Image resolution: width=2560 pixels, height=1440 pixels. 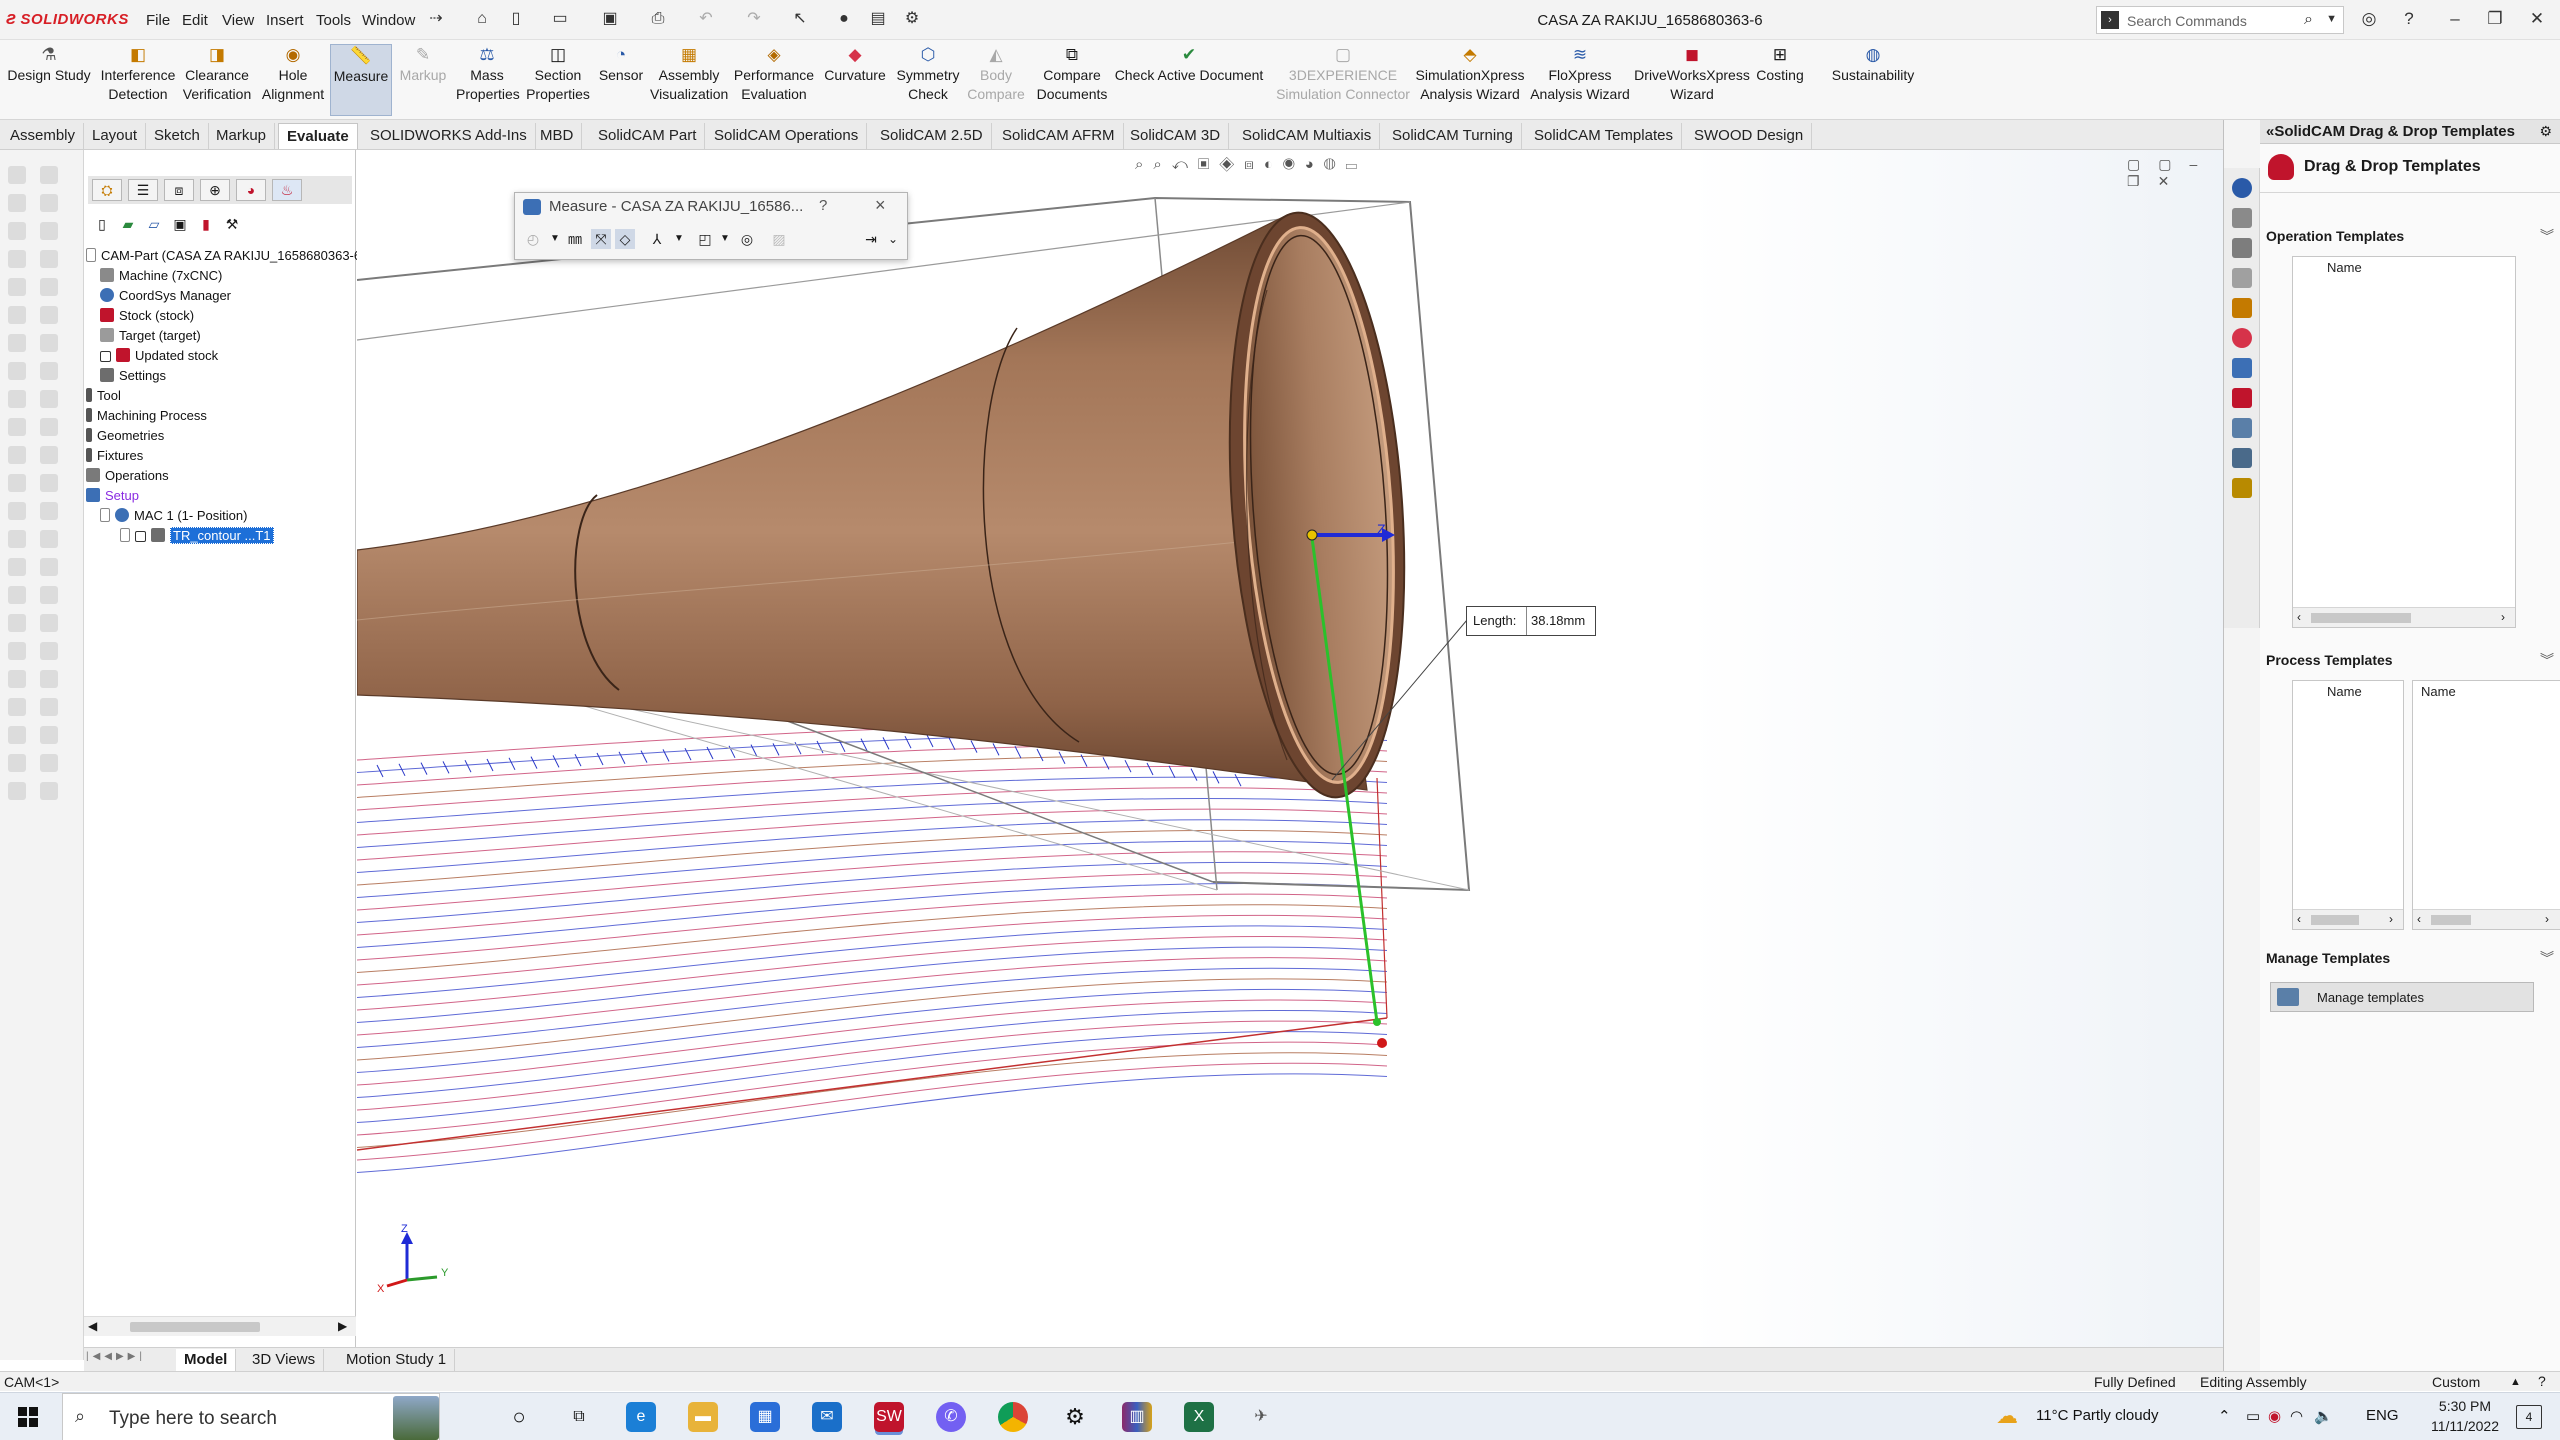 What do you see at coordinates (49, 455) in the screenshot?
I see `rotate-tool-icon` at bounding box center [49, 455].